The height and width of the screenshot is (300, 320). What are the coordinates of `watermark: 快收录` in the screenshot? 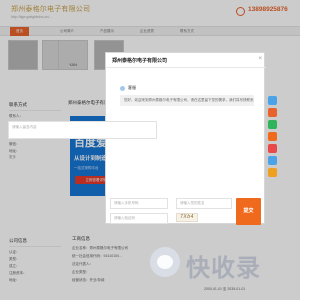 It's located at (222, 268).